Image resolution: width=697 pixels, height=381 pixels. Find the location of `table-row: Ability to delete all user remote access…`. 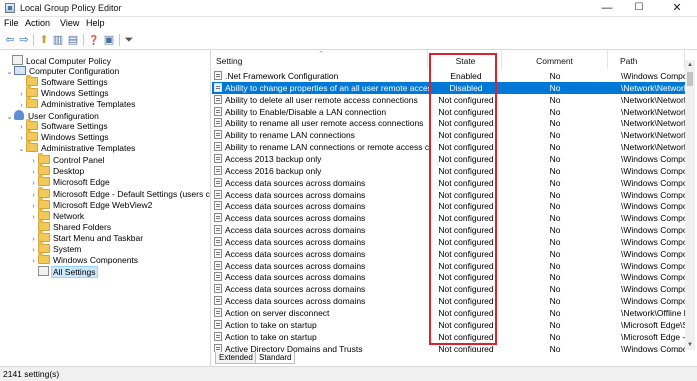

table-row: Ability to delete all user remote access… is located at coordinates (448, 100).